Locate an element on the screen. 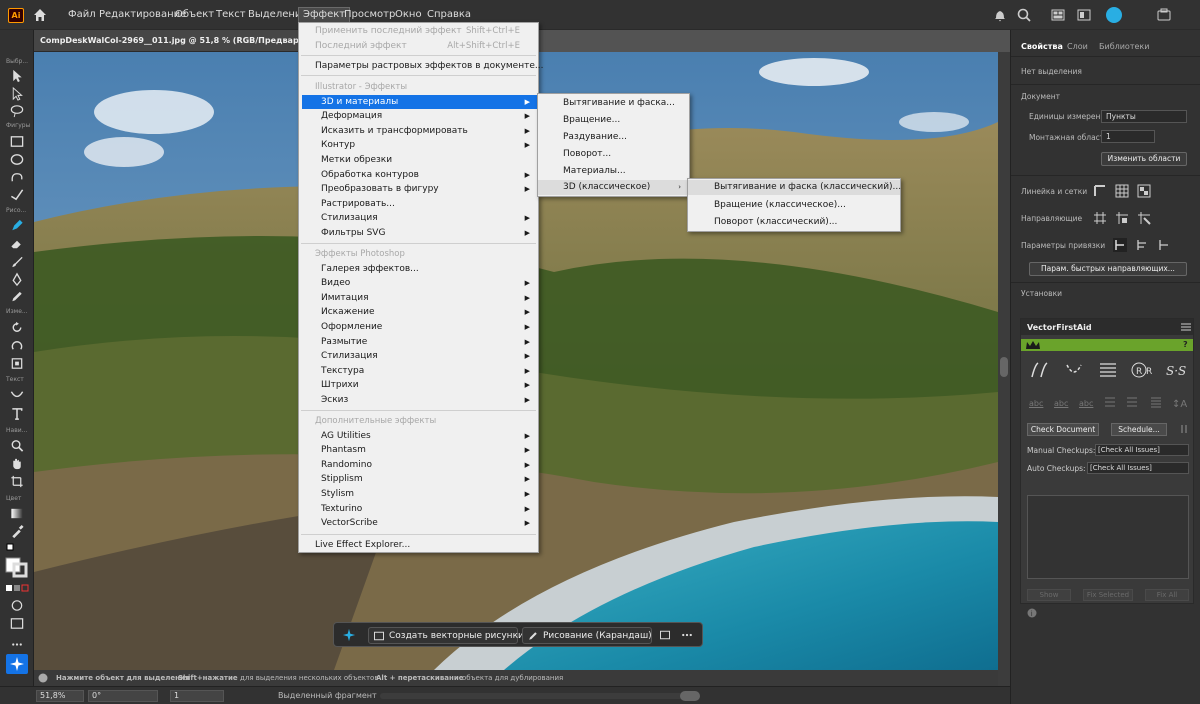  vfa-tool-registered-icon: RR is located at coordinates (1143, 370).